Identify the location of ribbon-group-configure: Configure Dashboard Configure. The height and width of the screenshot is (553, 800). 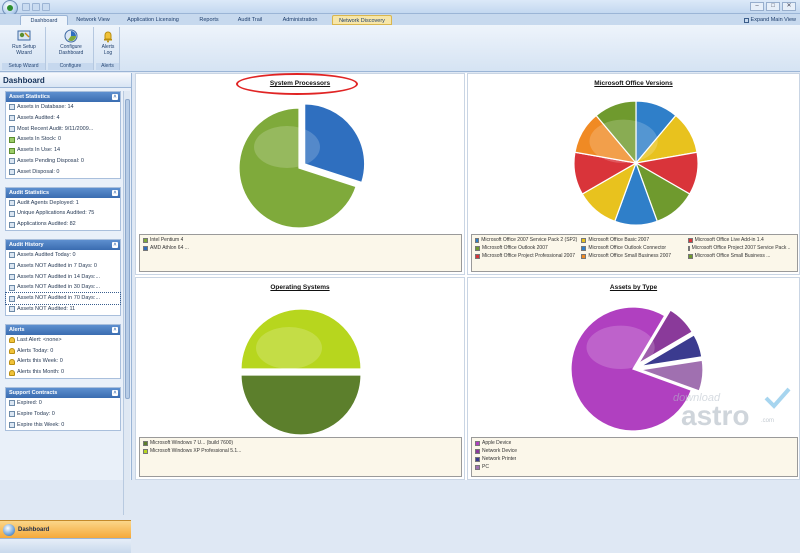
(71, 48).